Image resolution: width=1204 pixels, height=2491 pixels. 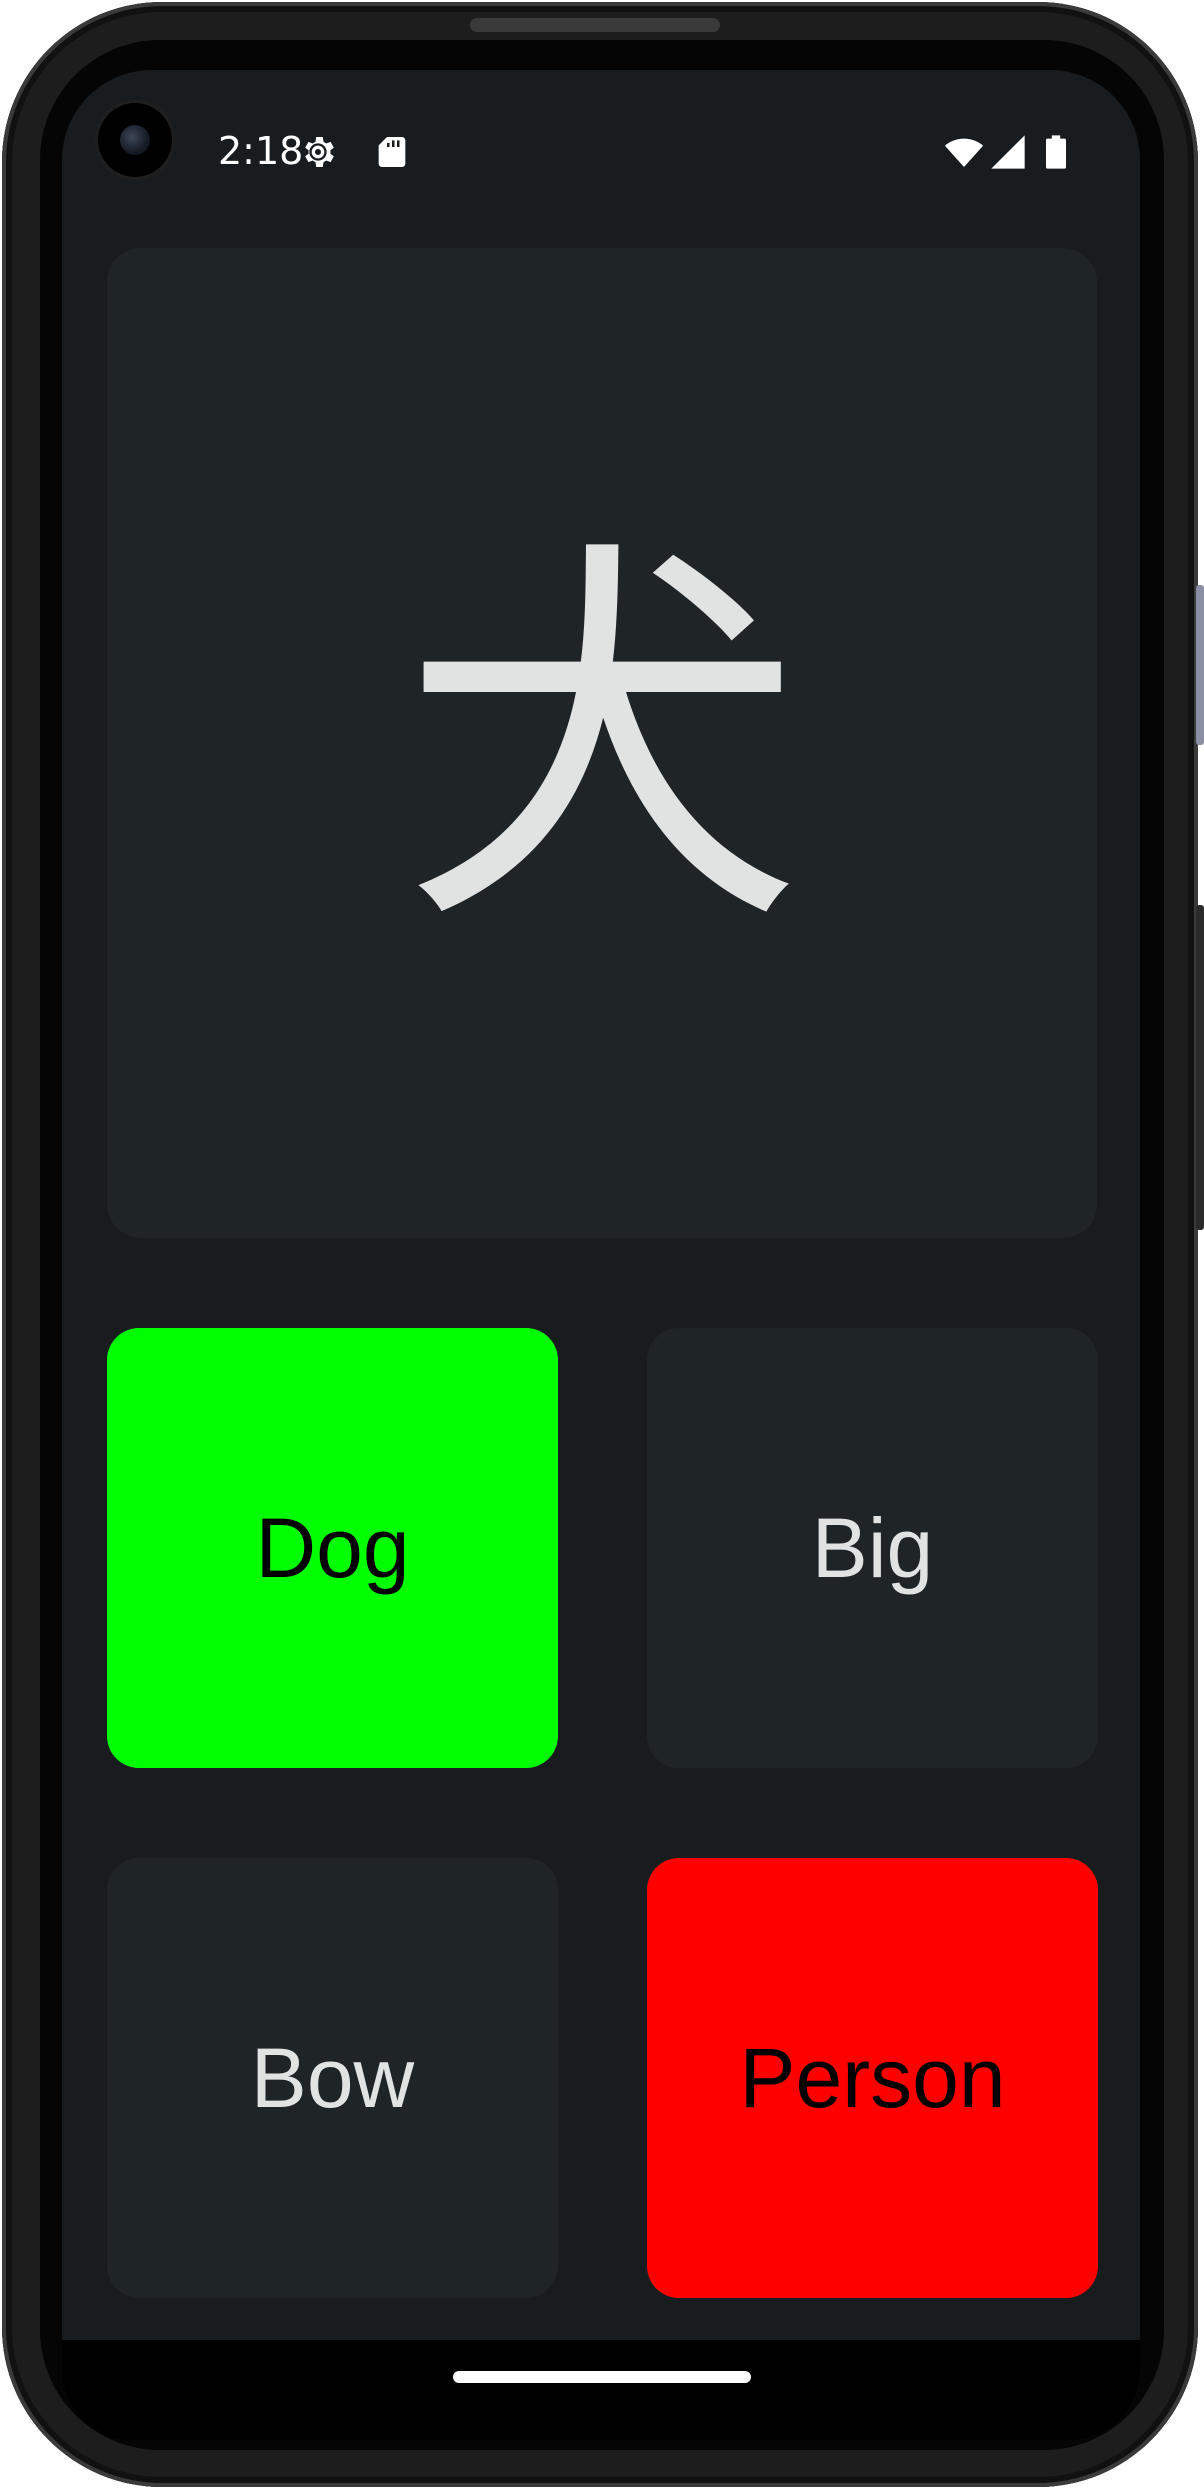 What do you see at coordinates (601, 2390) in the screenshot?
I see `navigation-bar` at bounding box center [601, 2390].